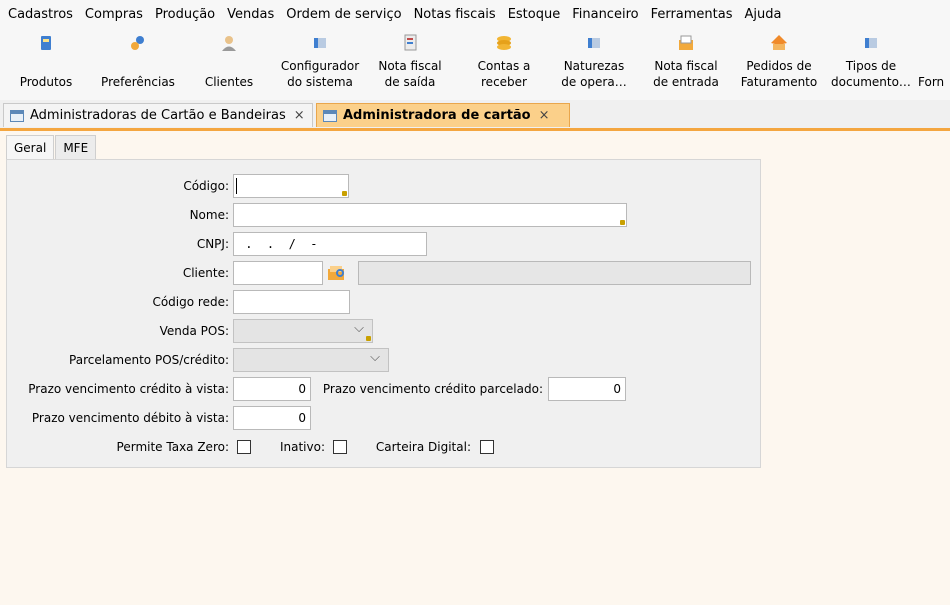 The height and width of the screenshot is (605, 950). I want to click on tab-mfe: MFE, so click(76, 147).